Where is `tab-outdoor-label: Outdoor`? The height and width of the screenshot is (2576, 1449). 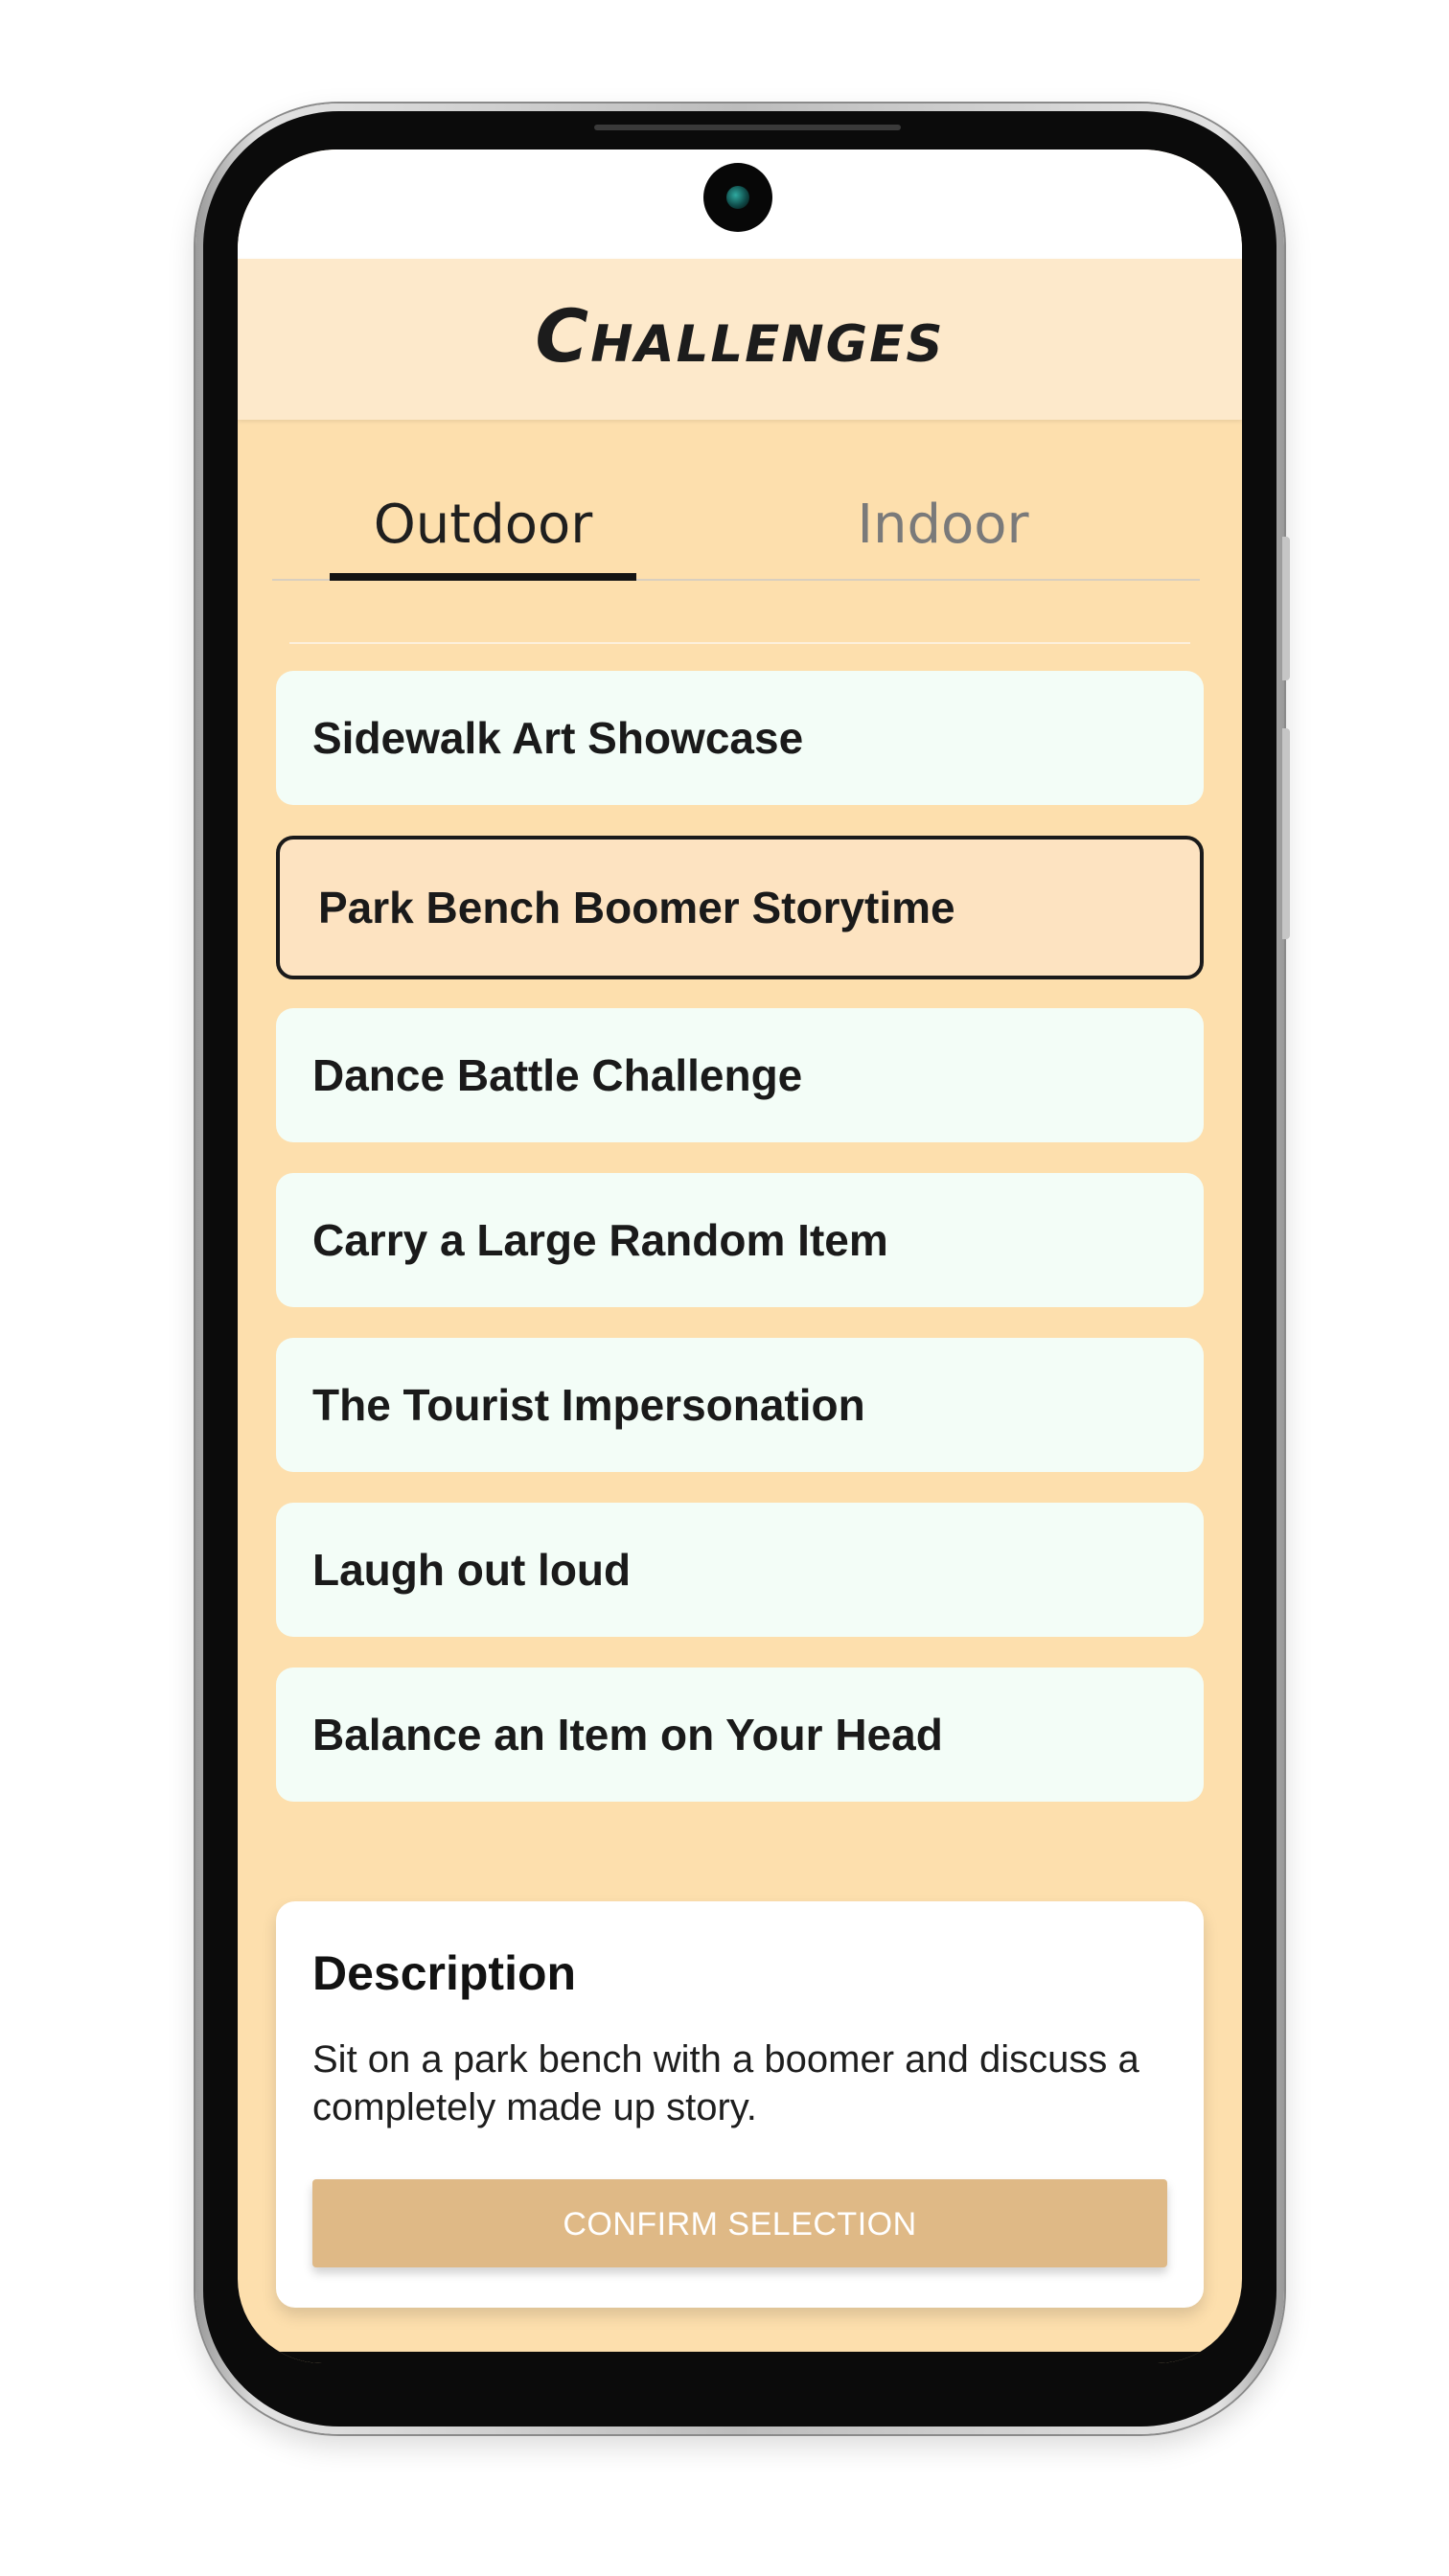 tab-outdoor-label: Outdoor is located at coordinates (483, 525).